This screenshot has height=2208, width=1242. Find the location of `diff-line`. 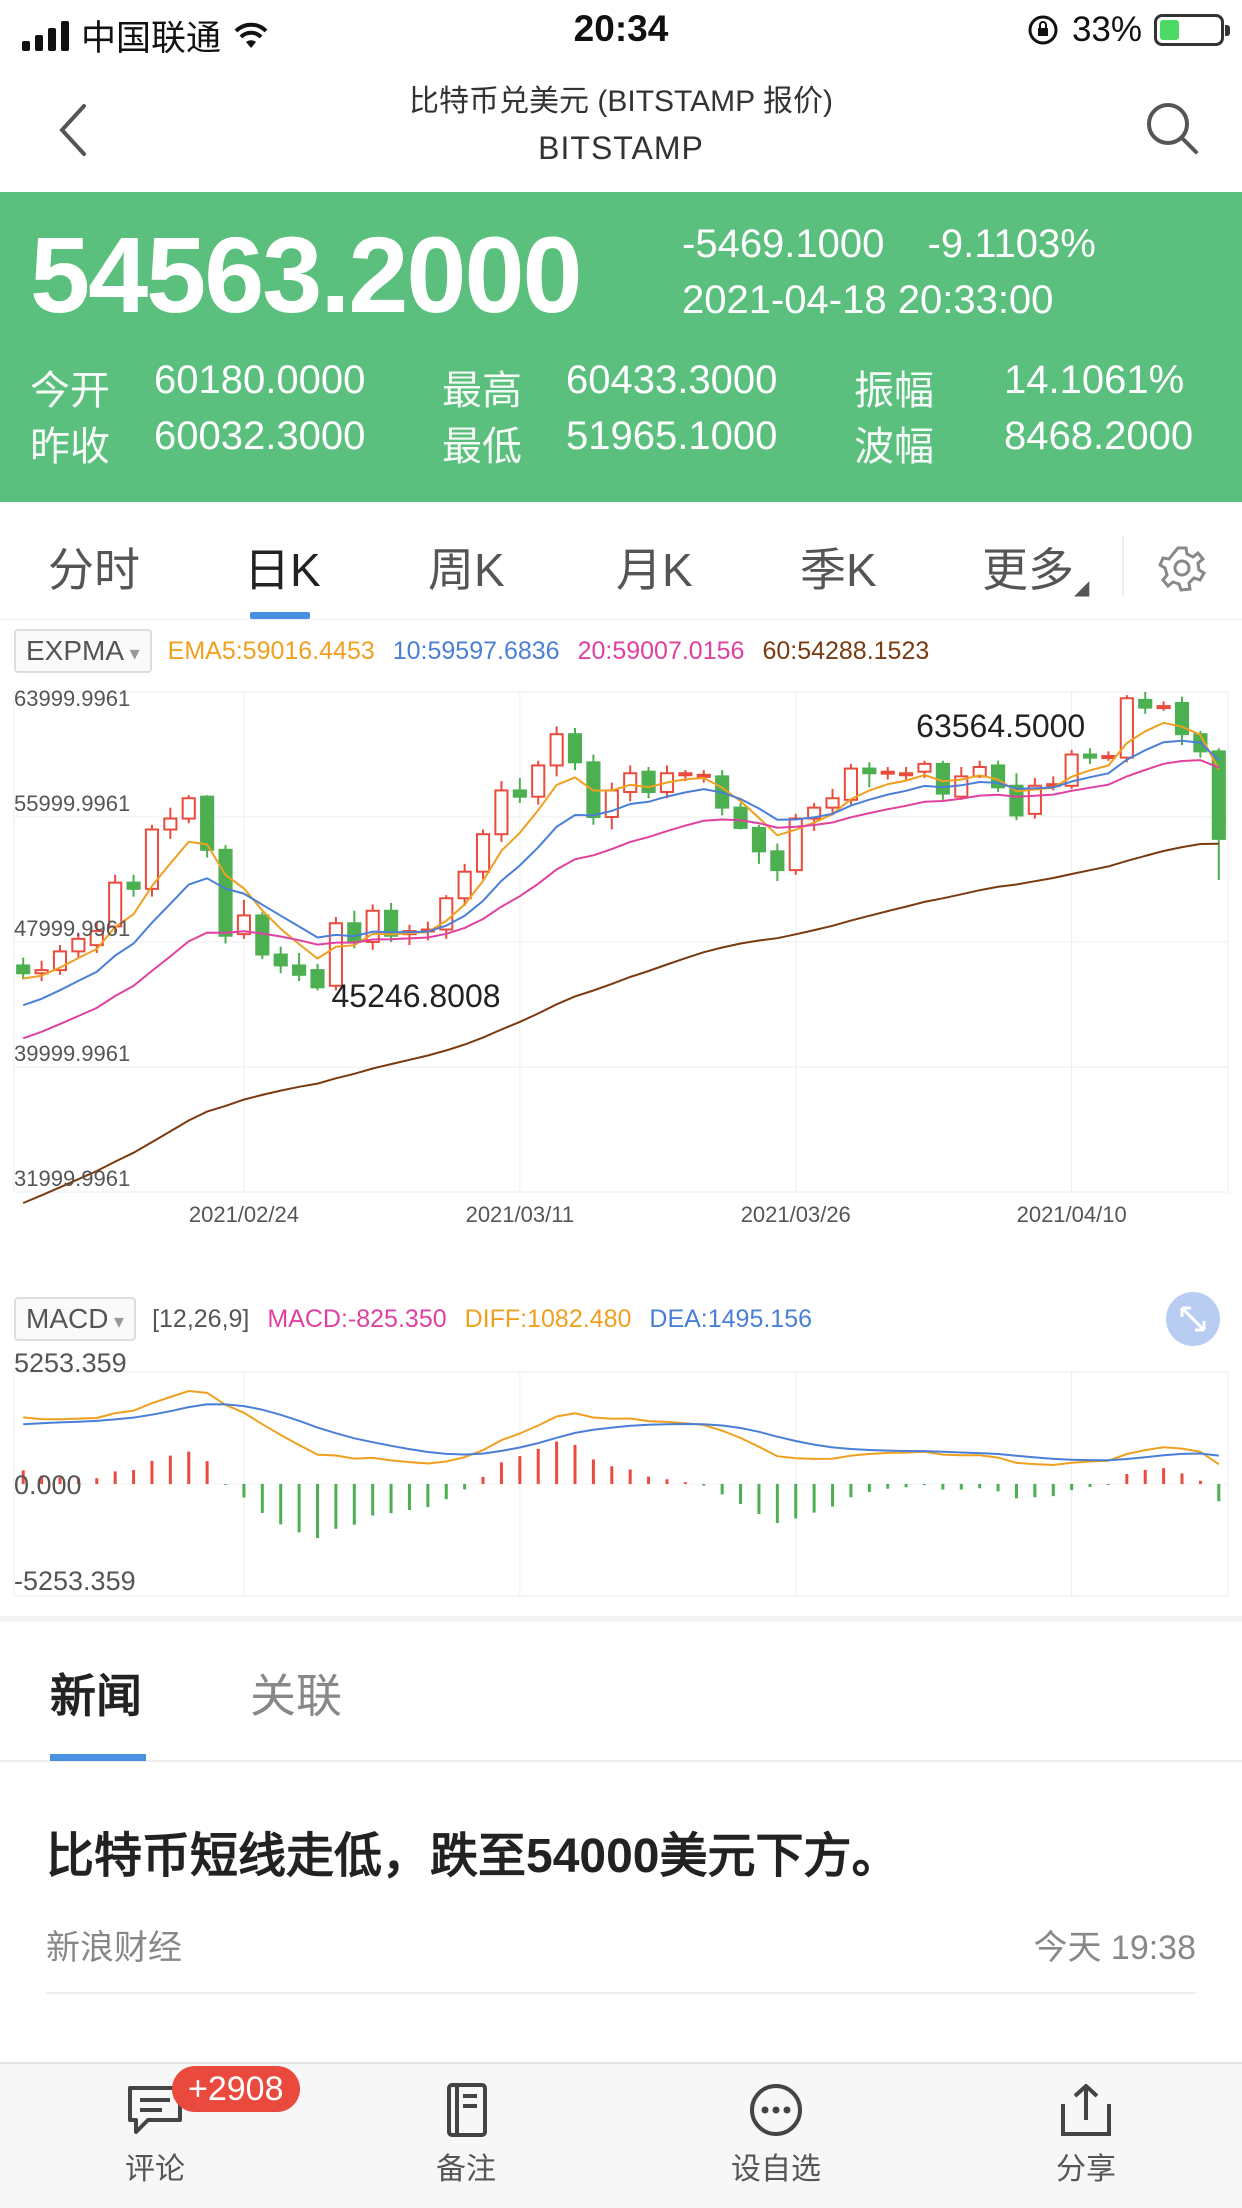

diff-line is located at coordinates (621, 1428).